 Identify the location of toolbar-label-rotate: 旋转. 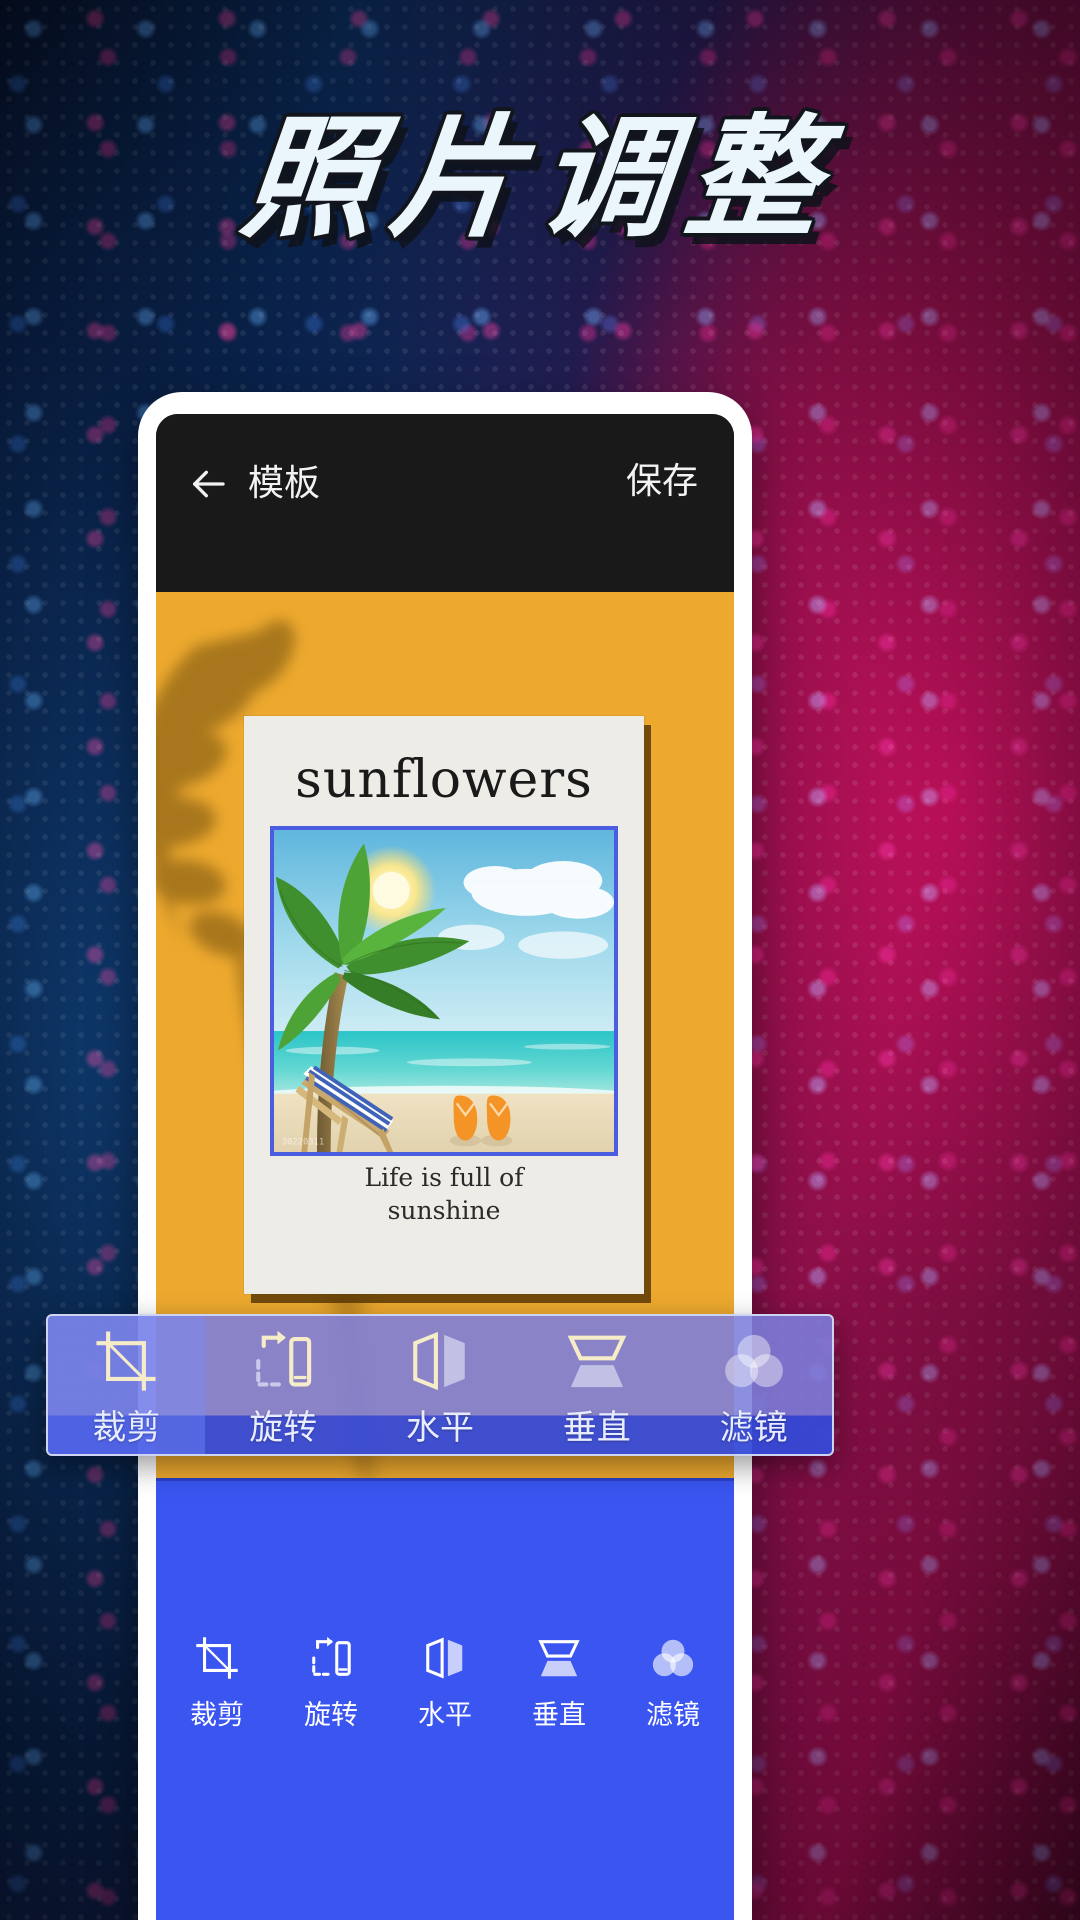
(331, 1715).